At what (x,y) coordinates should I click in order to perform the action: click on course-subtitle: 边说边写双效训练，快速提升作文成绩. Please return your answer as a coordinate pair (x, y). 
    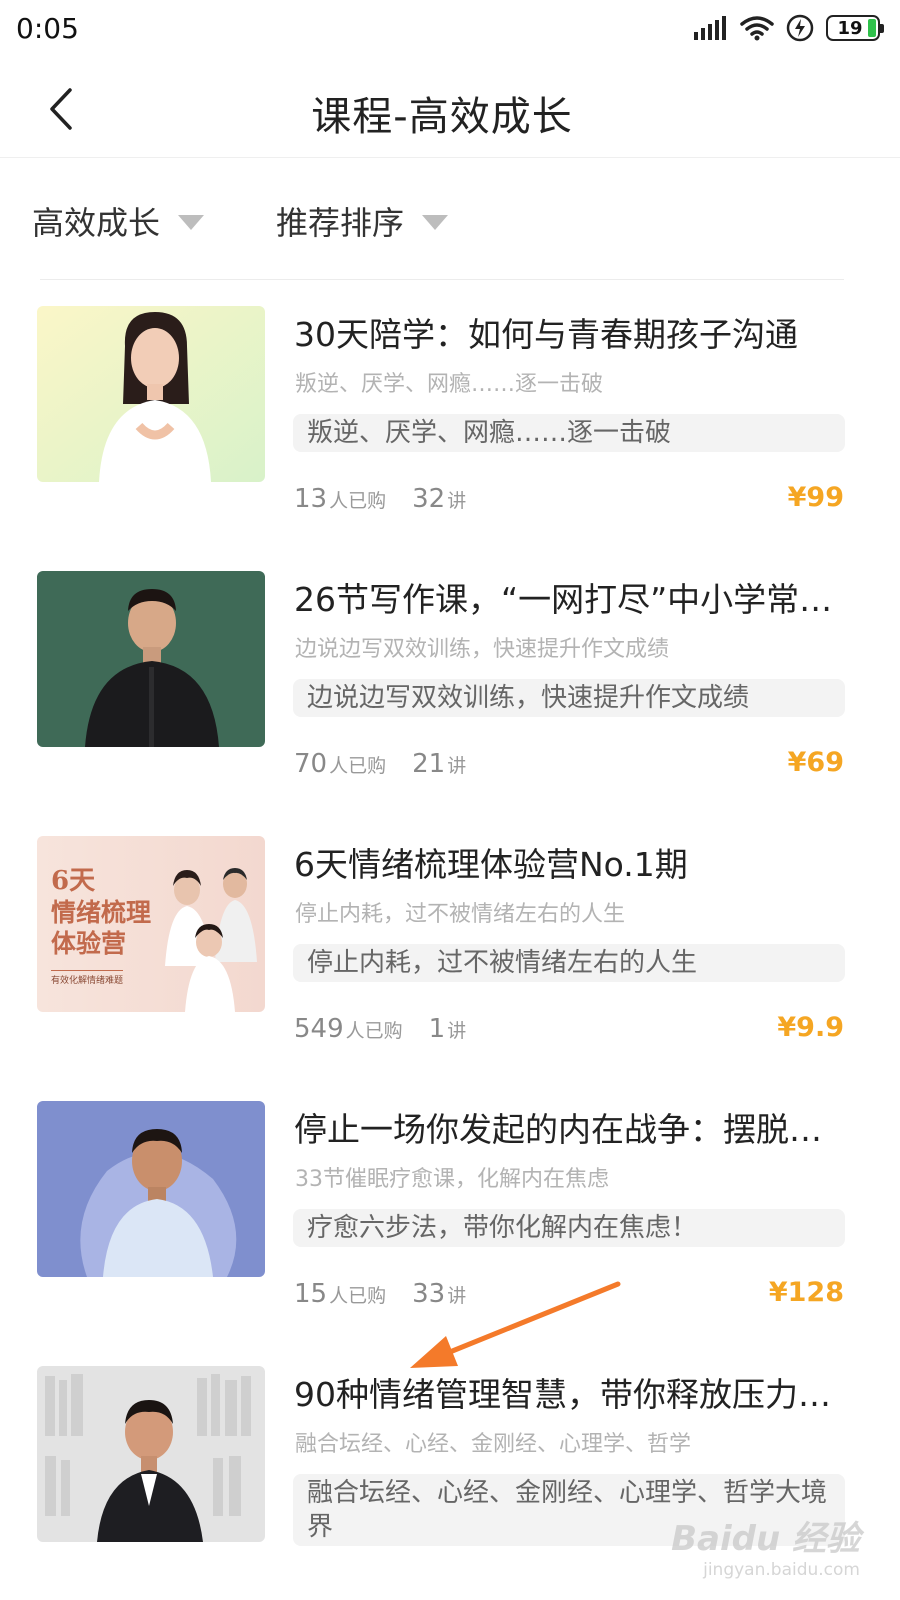
    Looking at the image, I should click on (482, 649).